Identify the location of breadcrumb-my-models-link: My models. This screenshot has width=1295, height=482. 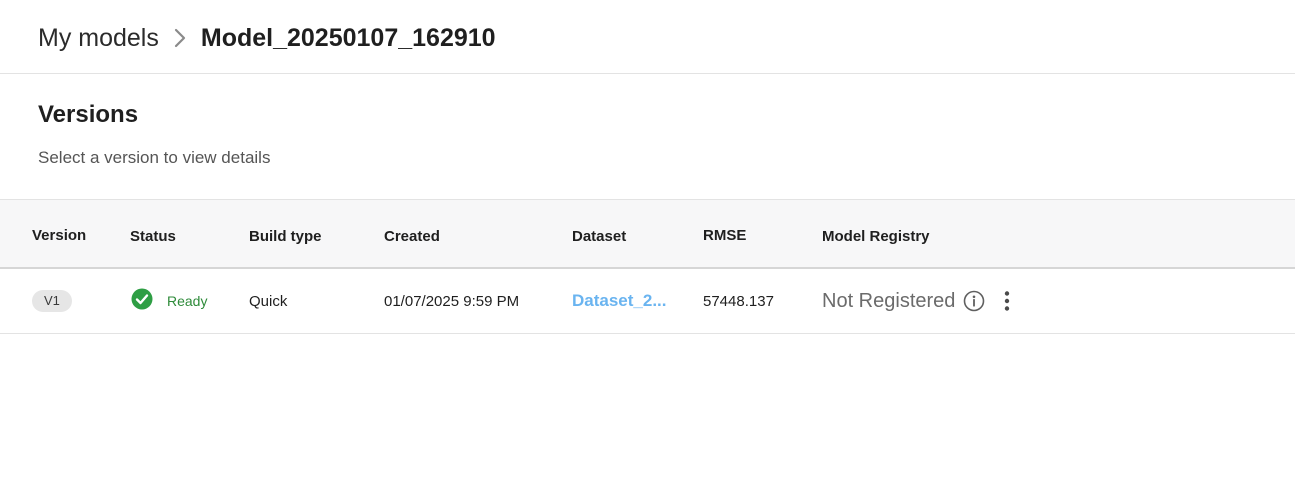
(98, 38).